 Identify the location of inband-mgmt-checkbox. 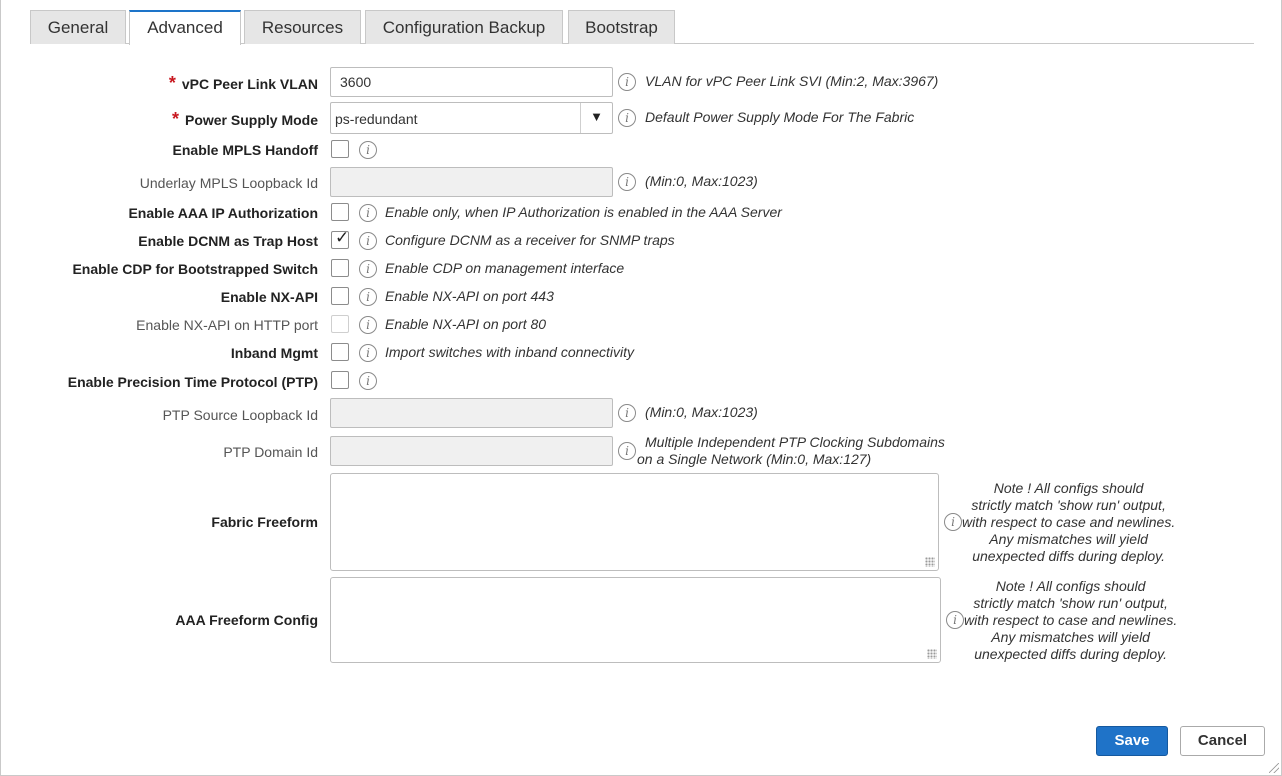
(340, 352).